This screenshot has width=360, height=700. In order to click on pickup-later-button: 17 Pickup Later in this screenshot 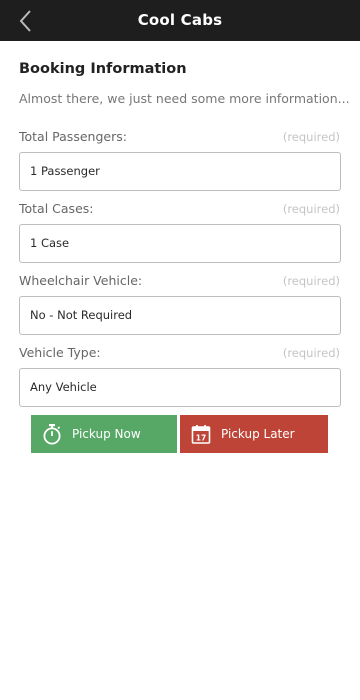, I will do `click(254, 434)`.